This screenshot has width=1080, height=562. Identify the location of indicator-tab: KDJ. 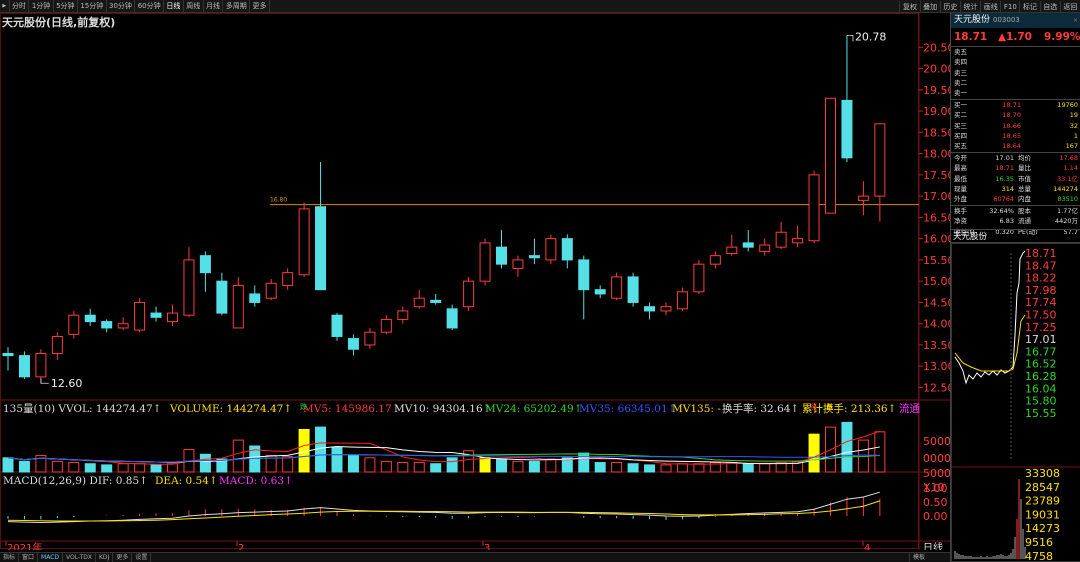
(105, 557).